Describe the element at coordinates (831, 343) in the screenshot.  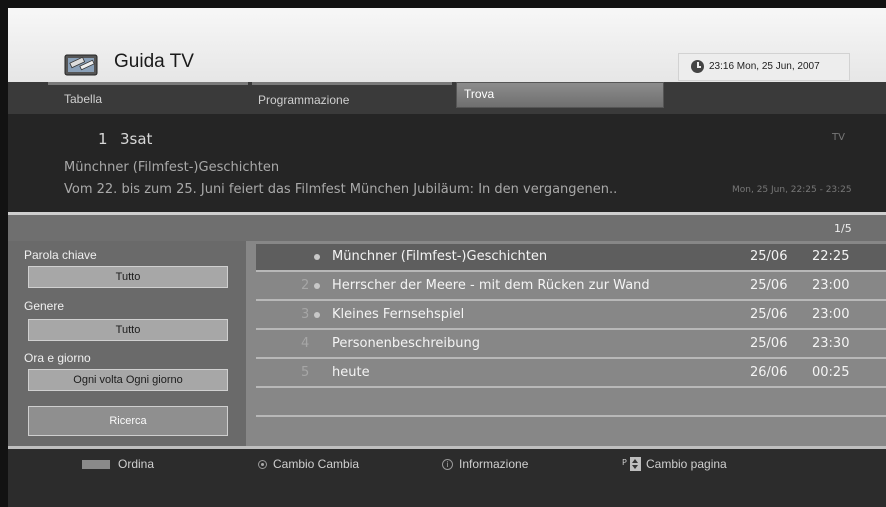
I see `result-time: 23:30` at that location.